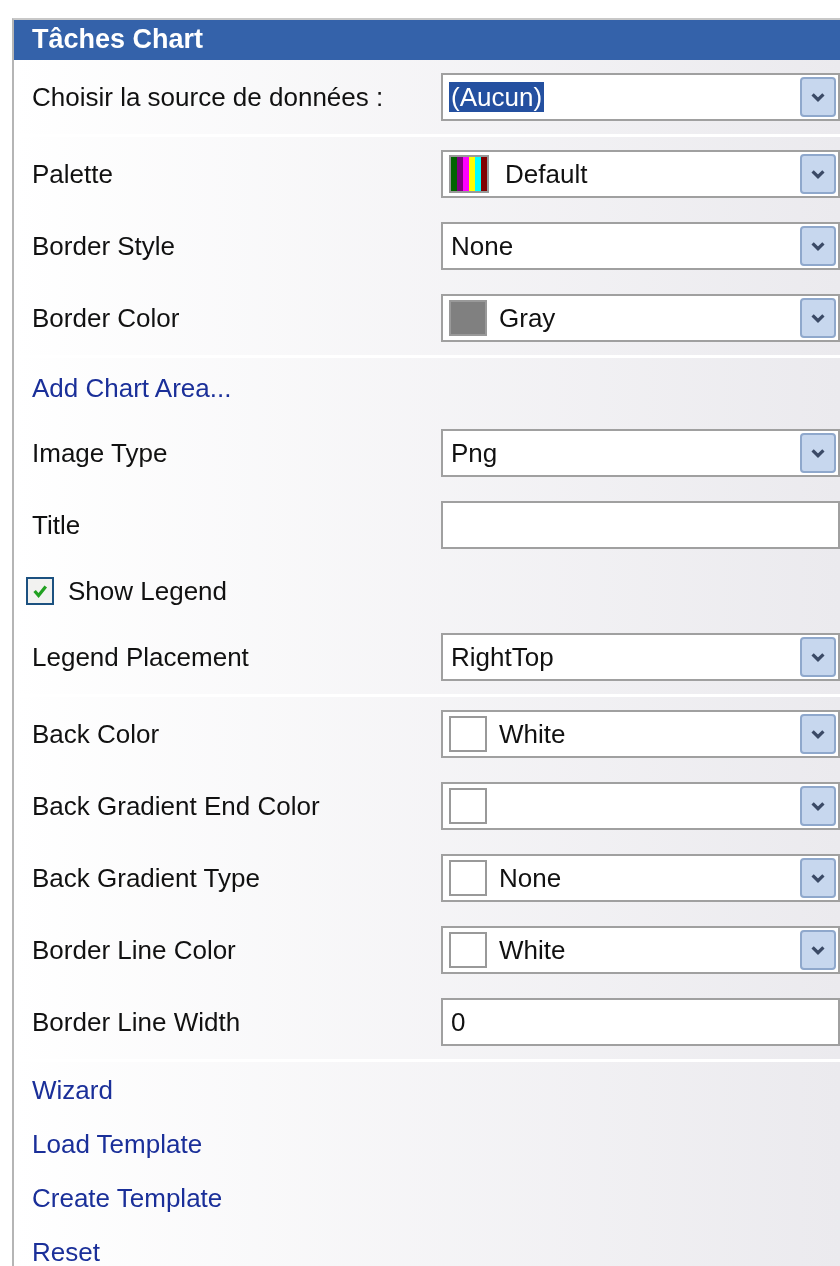 This screenshot has height=1266, width=840. I want to click on field-label: Palette, so click(72, 174).